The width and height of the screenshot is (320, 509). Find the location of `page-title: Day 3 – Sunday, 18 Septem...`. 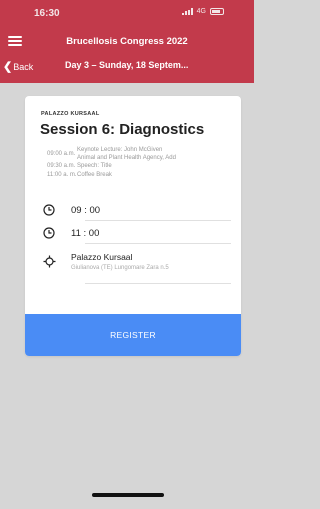

page-title: Day 3 – Sunday, 18 Septem... is located at coordinates (127, 65).